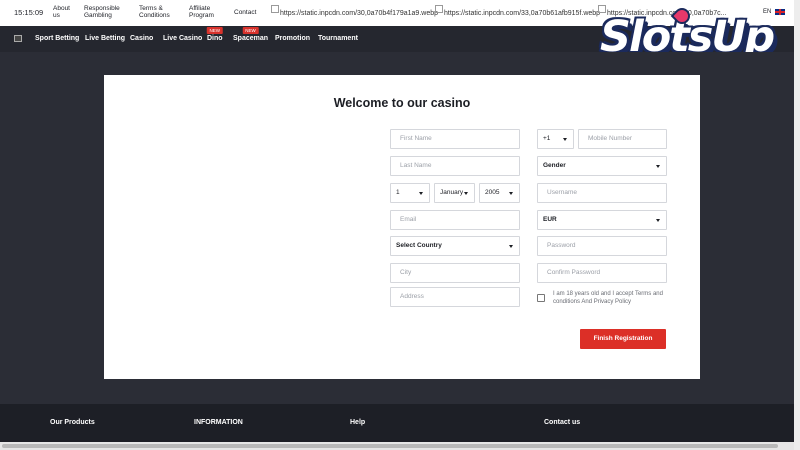 Image resolution: width=800 pixels, height=450 pixels. What do you see at coordinates (455, 139) in the screenshot?
I see `first-name-input: First Name` at bounding box center [455, 139].